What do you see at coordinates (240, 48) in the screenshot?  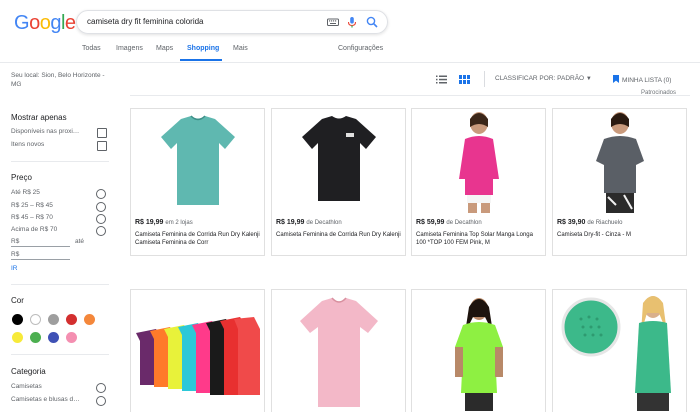 I see `tab-mais: Mais` at bounding box center [240, 48].